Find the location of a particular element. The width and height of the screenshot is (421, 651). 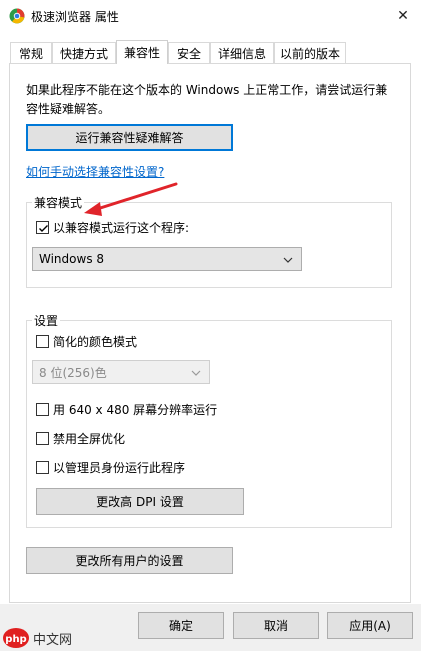

compat-mode-checkbox is located at coordinates (42, 227).